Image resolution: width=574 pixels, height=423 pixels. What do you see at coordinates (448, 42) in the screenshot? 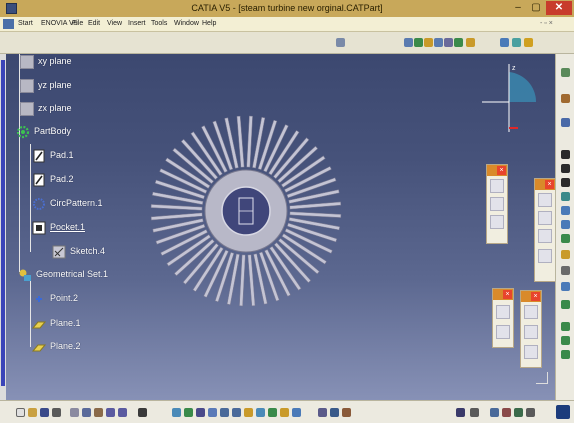
I see `zoom-out-icon` at bounding box center [448, 42].